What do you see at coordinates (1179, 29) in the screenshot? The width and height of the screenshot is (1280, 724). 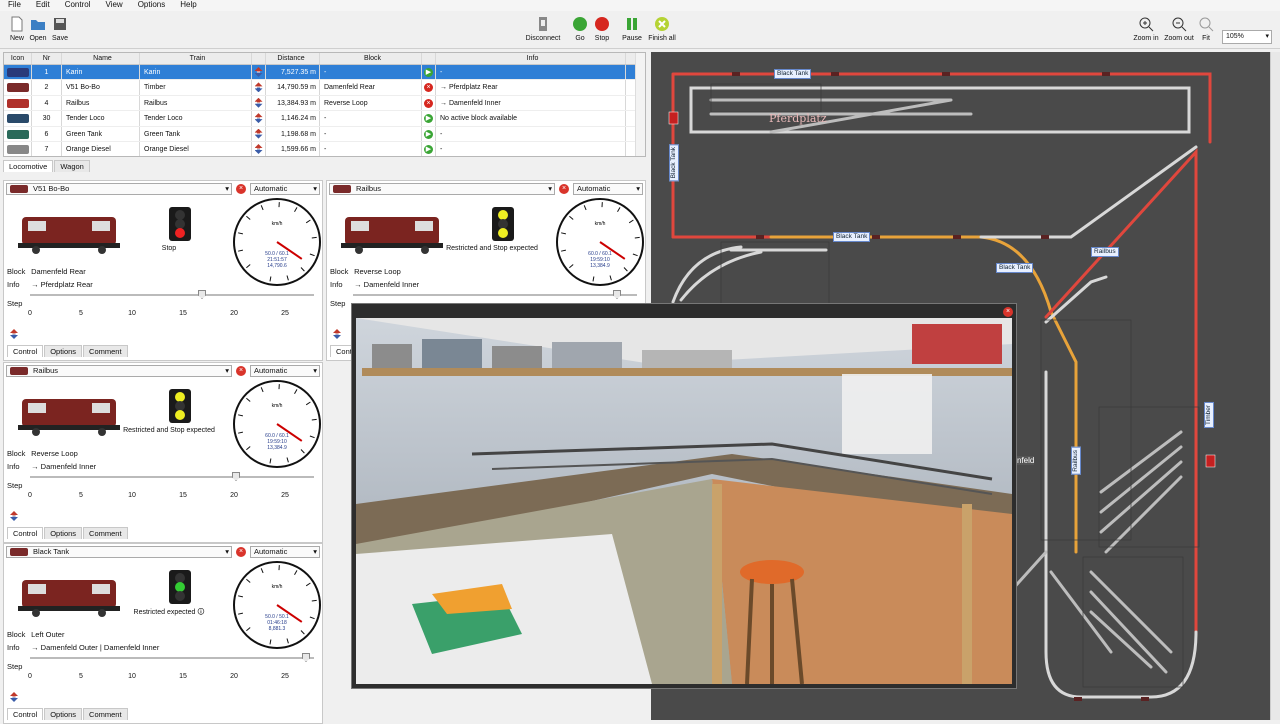 I see `zoom-out-button: Zoom out` at bounding box center [1179, 29].